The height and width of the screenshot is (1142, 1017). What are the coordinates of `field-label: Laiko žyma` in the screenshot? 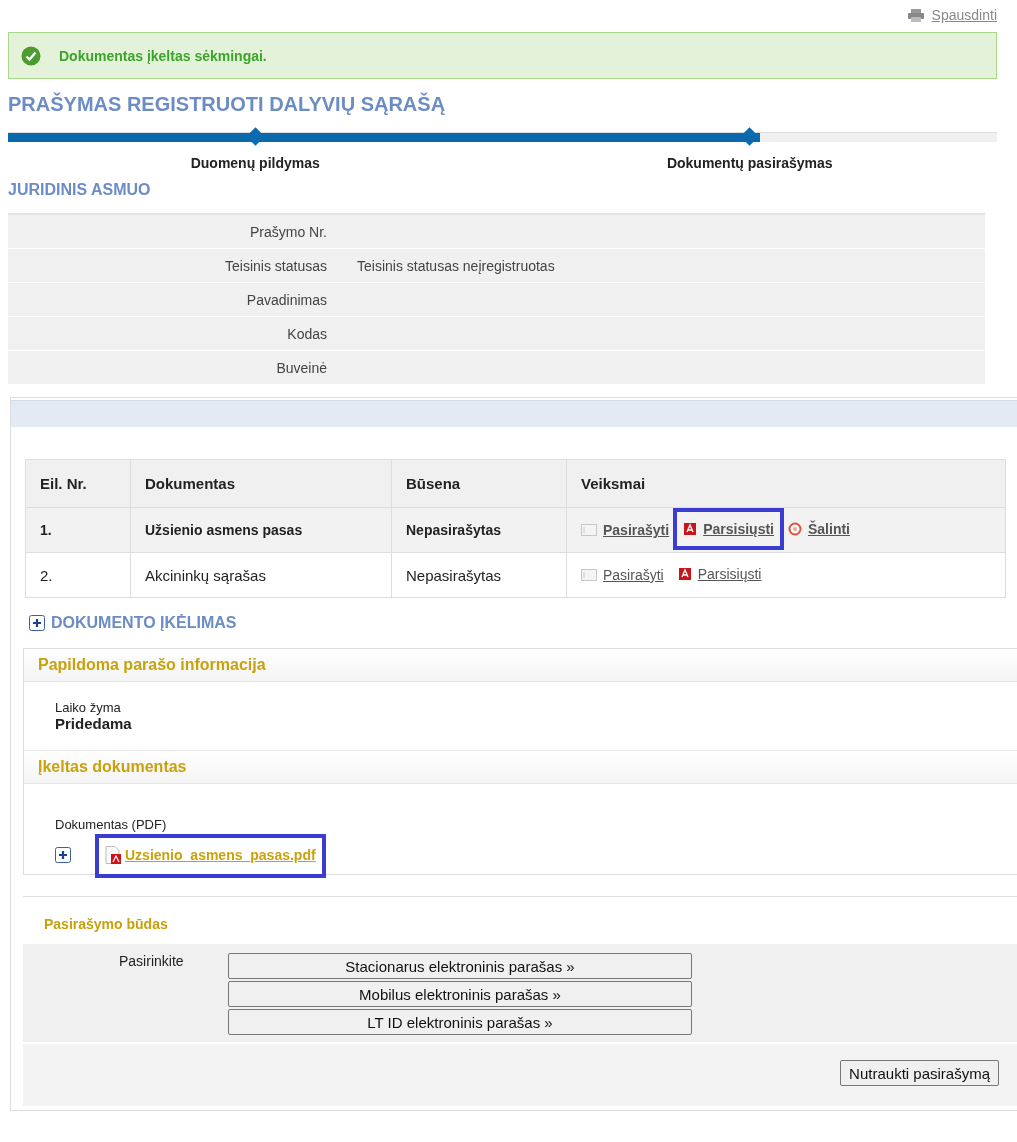 It's located at (88, 707).